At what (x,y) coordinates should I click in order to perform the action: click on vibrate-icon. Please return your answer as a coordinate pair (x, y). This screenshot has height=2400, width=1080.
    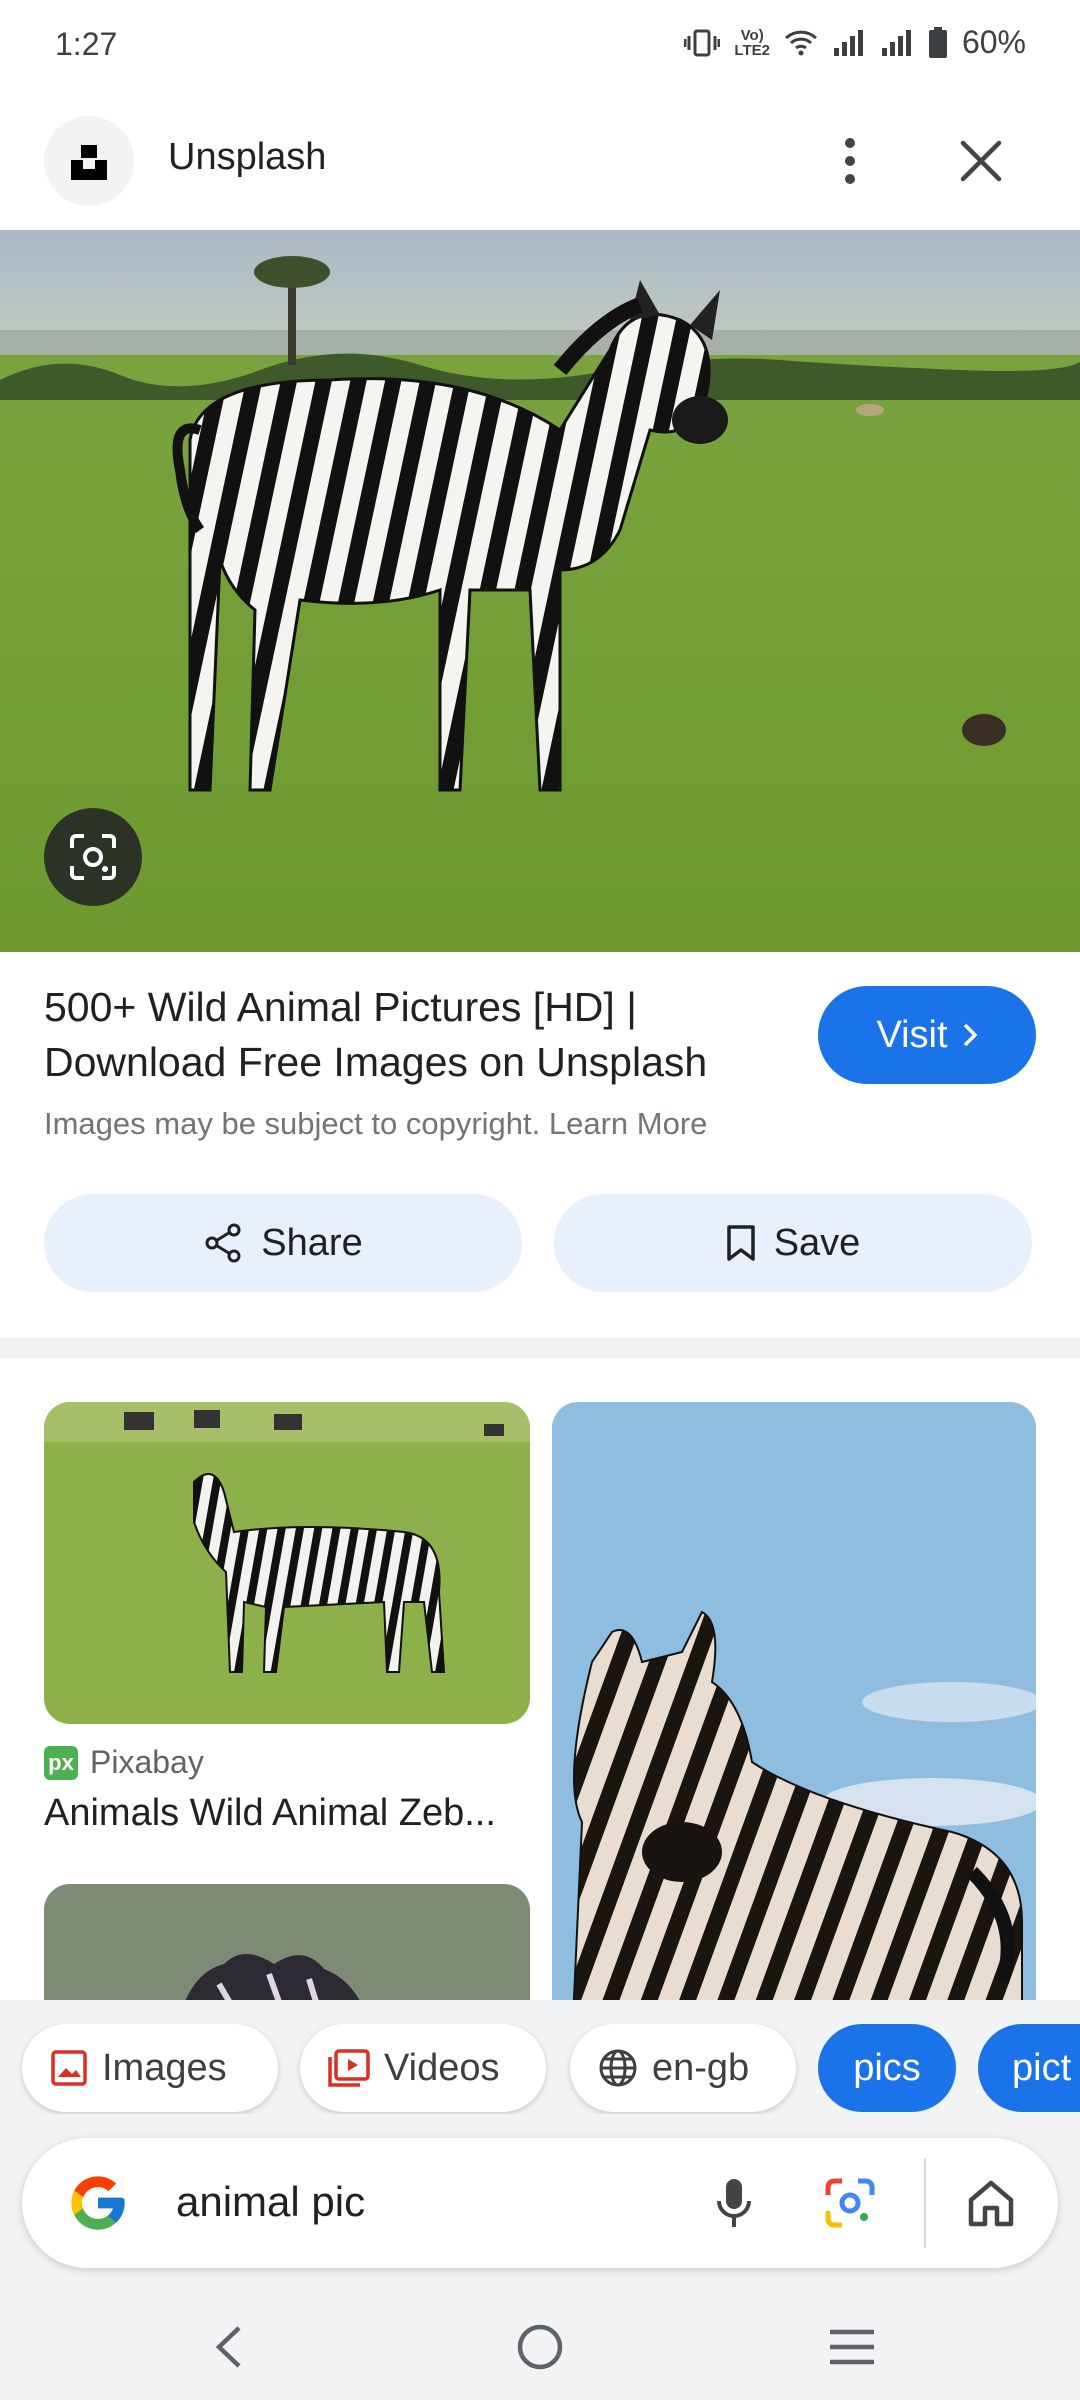
    Looking at the image, I should click on (702, 42).